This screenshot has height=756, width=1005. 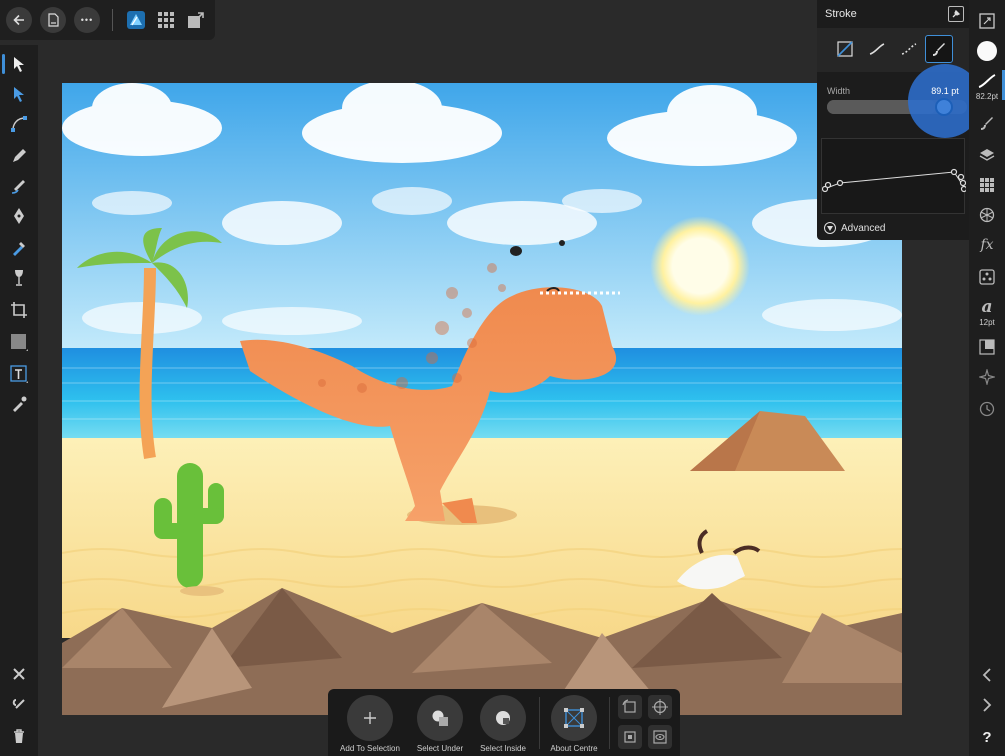 I want to click on brush-stroke-icon, so click(x=938, y=49).